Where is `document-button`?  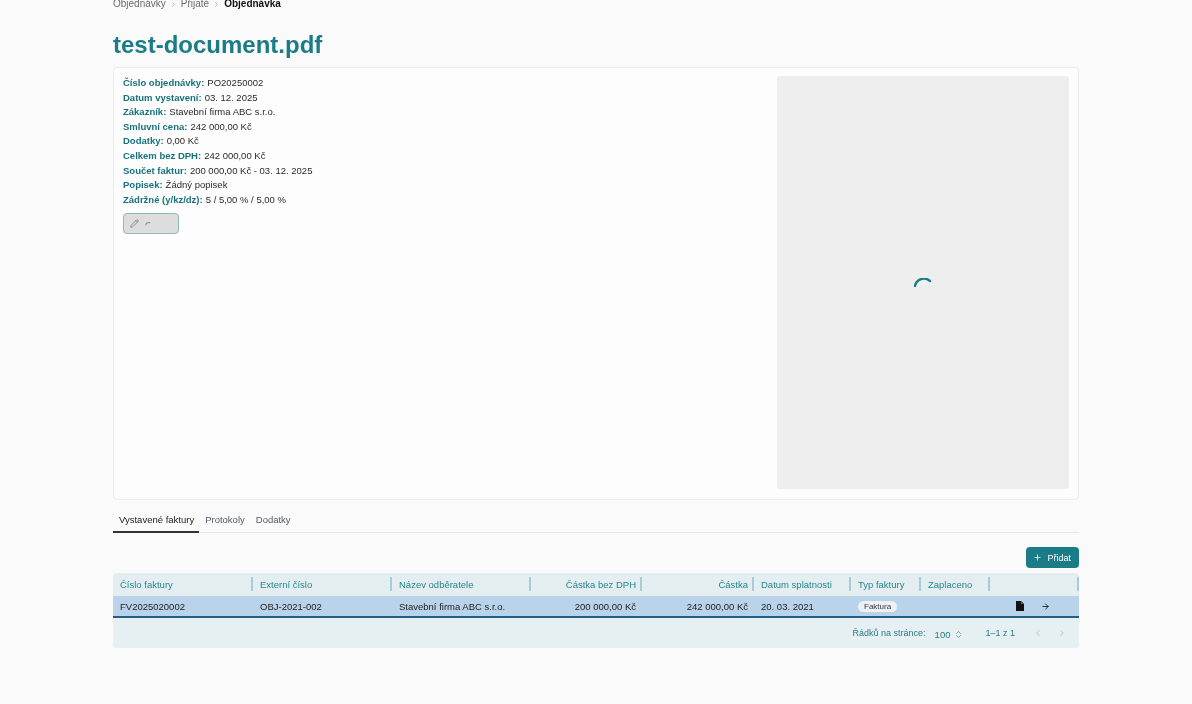 document-button is located at coordinates (1020, 606).